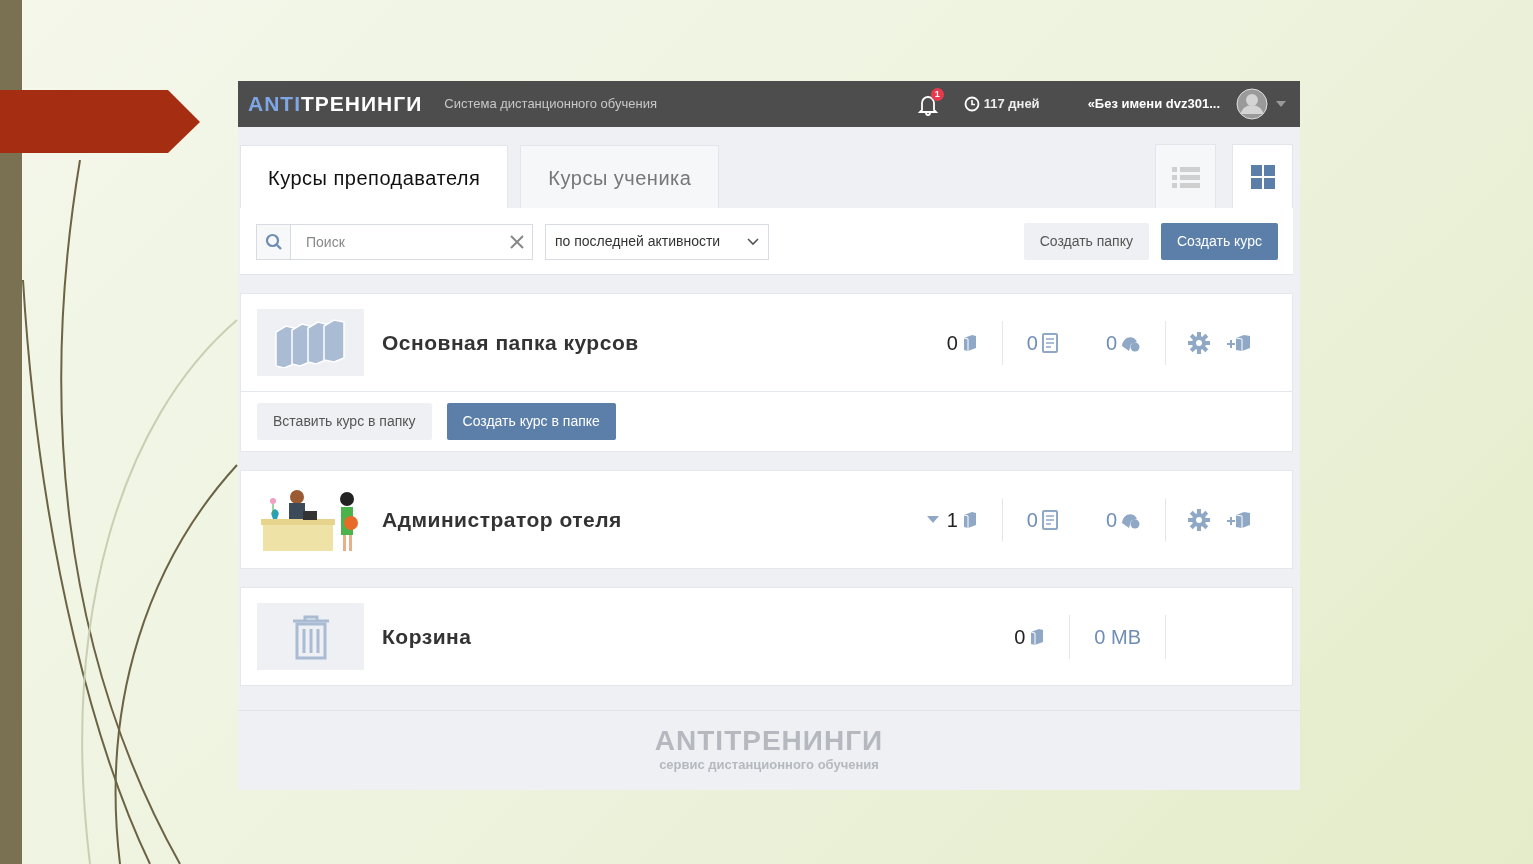 This screenshot has height=864, width=1533. Describe the element at coordinates (1117, 637) in the screenshot. I see `storage-size: 0 MB` at that location.